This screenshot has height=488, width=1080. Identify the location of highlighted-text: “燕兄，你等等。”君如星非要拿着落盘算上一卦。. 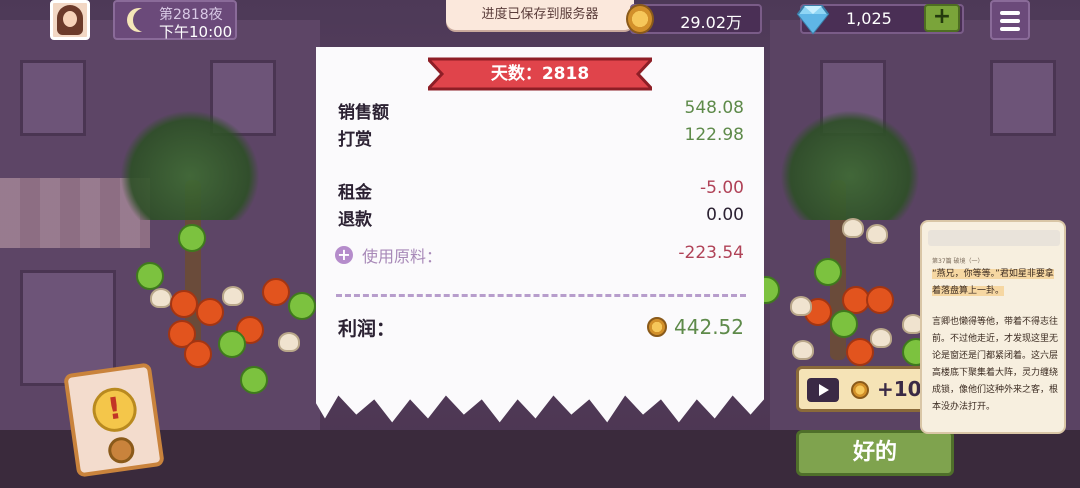
(993, 282).